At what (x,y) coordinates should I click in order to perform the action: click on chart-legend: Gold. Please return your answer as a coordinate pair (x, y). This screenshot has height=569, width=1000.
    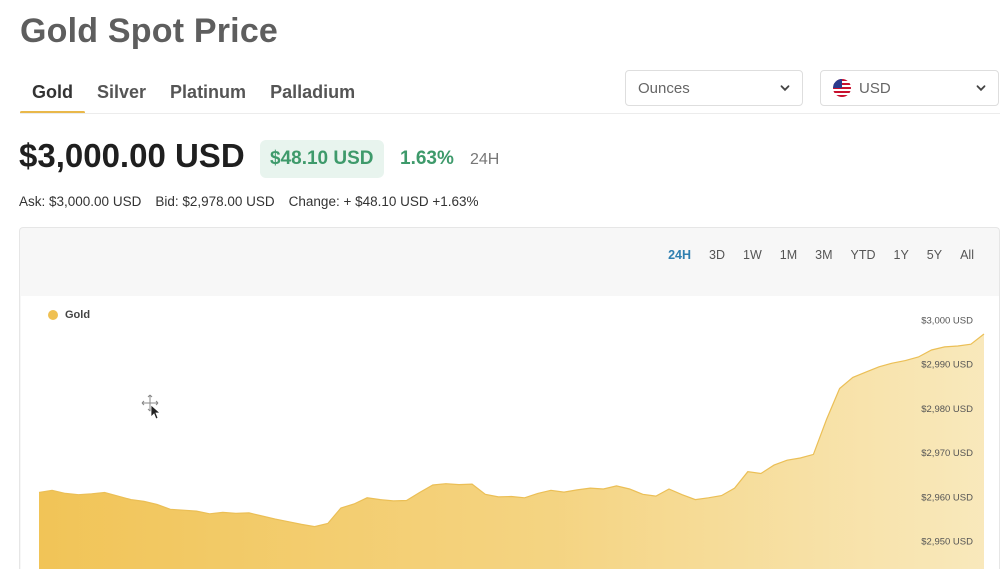
    Looking at the image, I should click on (69, 315).